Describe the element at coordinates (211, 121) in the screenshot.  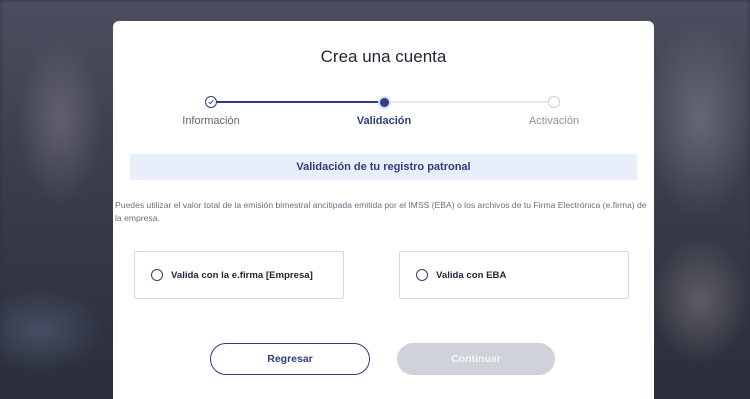
I see `step-label-informacion: Información` at that location.